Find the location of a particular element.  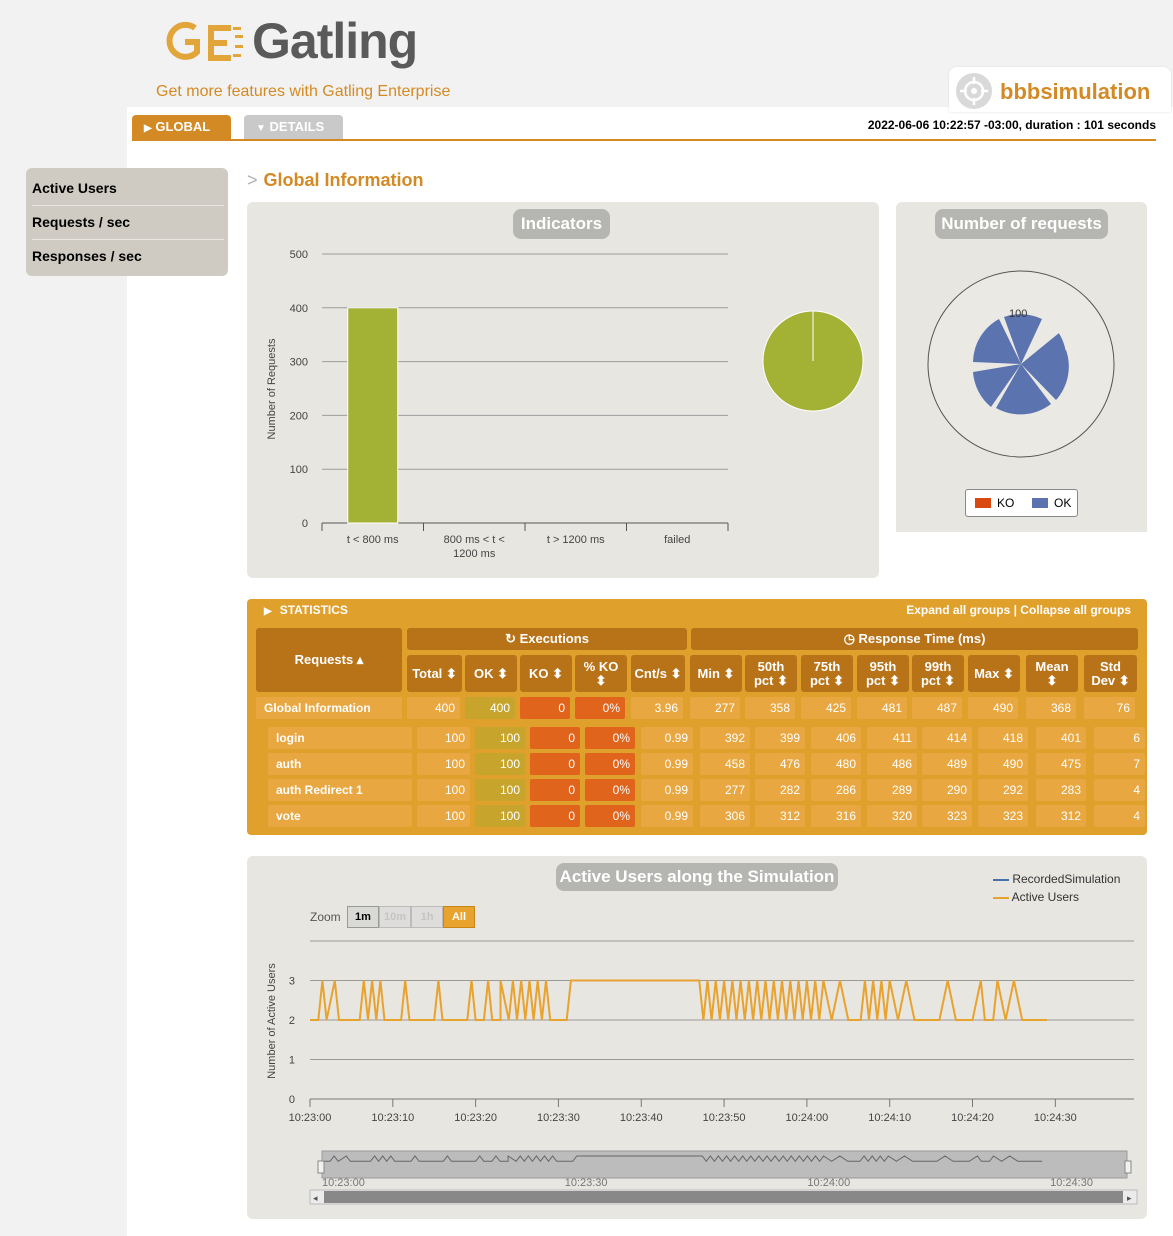

x-tick-label: 10:24:20 is located at coordinates (972, 1118).